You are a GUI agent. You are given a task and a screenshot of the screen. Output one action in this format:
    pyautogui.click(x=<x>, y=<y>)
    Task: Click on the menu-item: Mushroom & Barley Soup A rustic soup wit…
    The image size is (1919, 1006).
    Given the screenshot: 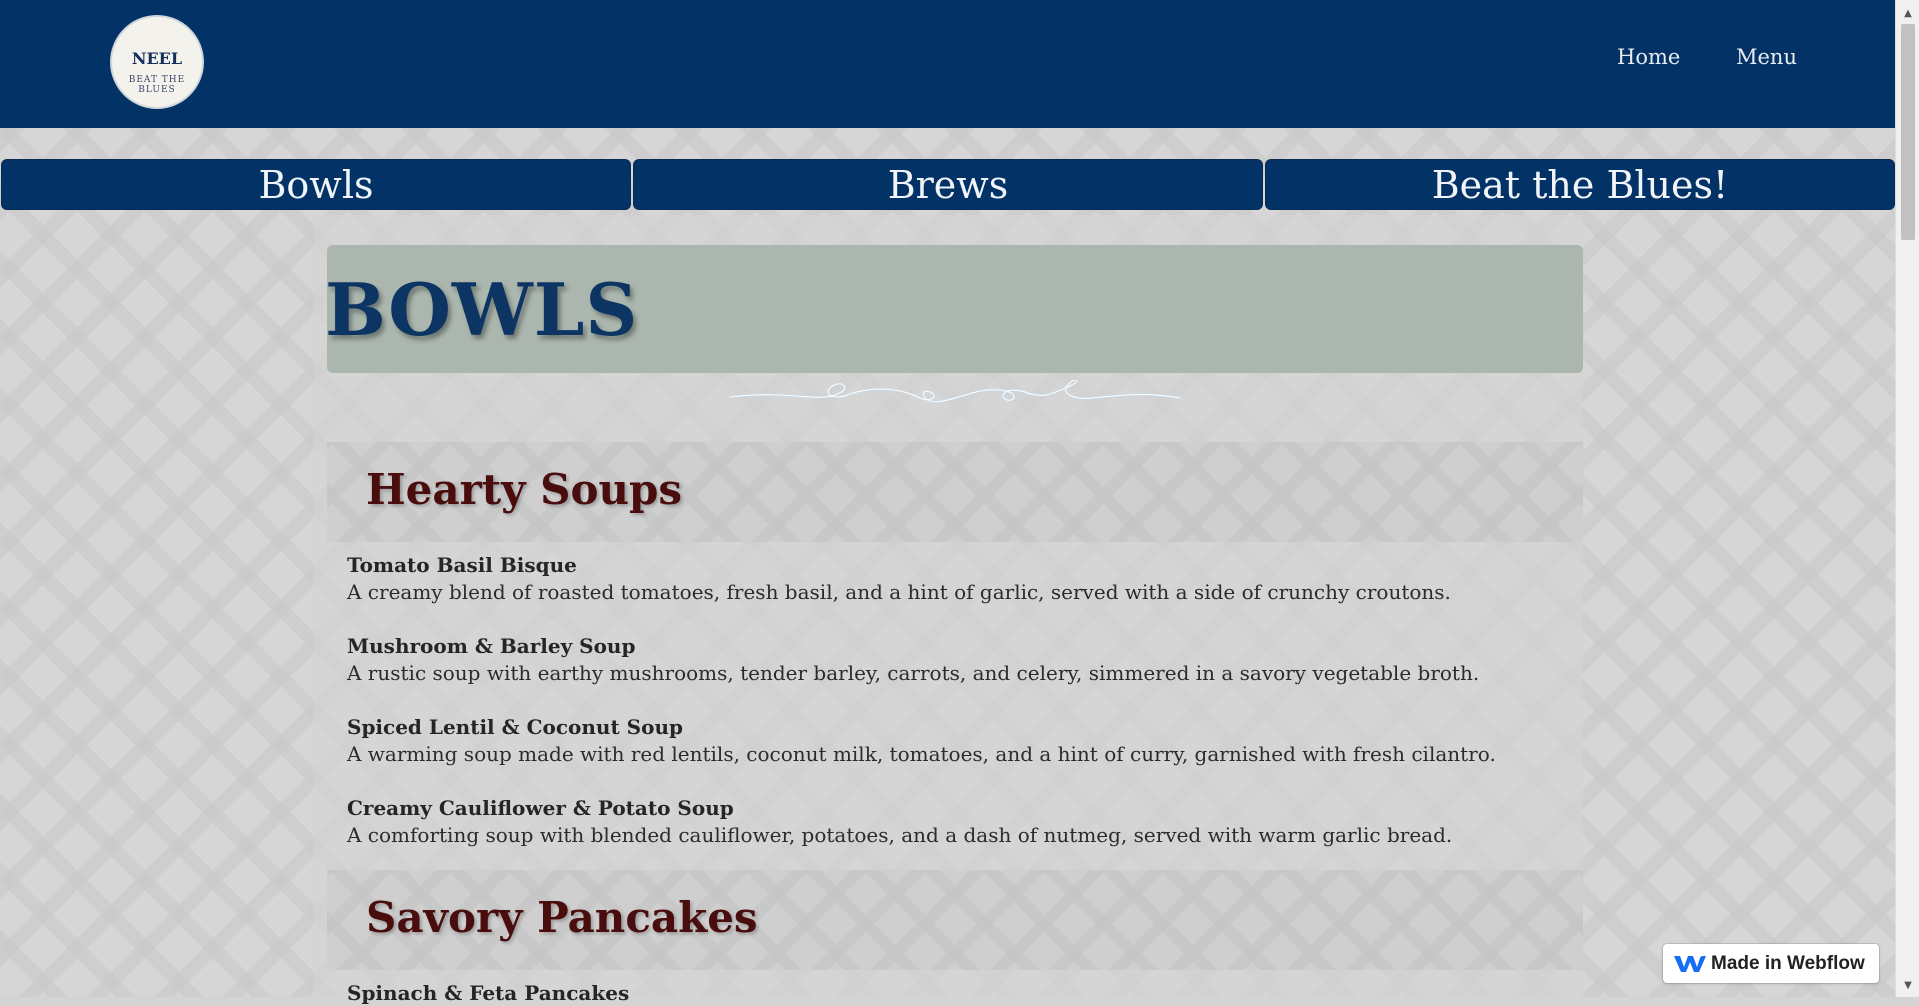 What is the action you would take?
    pyautogui.click(x=913, y=660)
    